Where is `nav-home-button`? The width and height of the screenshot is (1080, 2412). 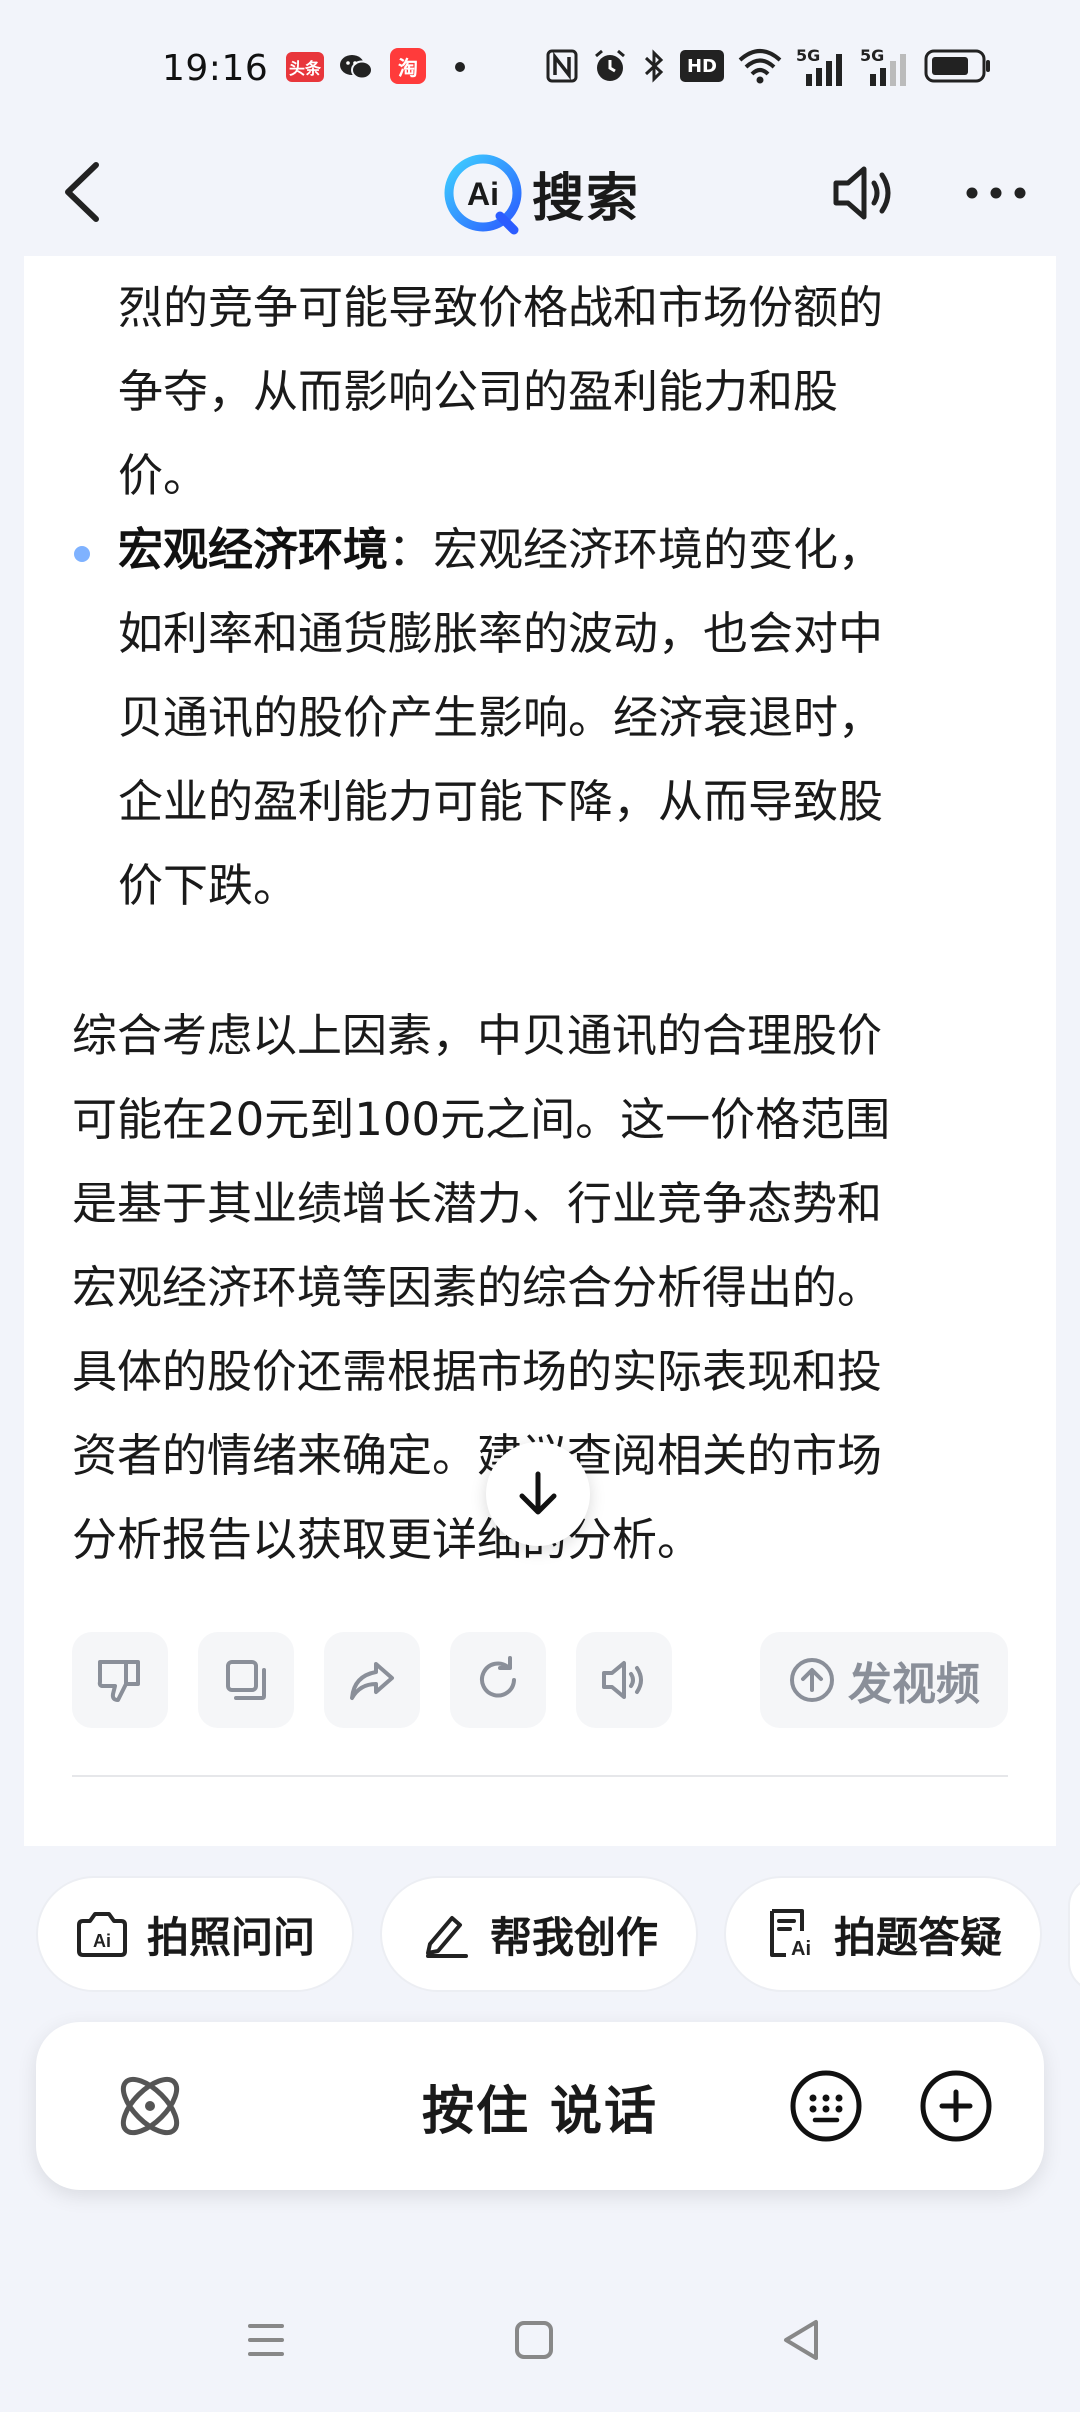 nav-home-button is located at coordinates (534, 2340).